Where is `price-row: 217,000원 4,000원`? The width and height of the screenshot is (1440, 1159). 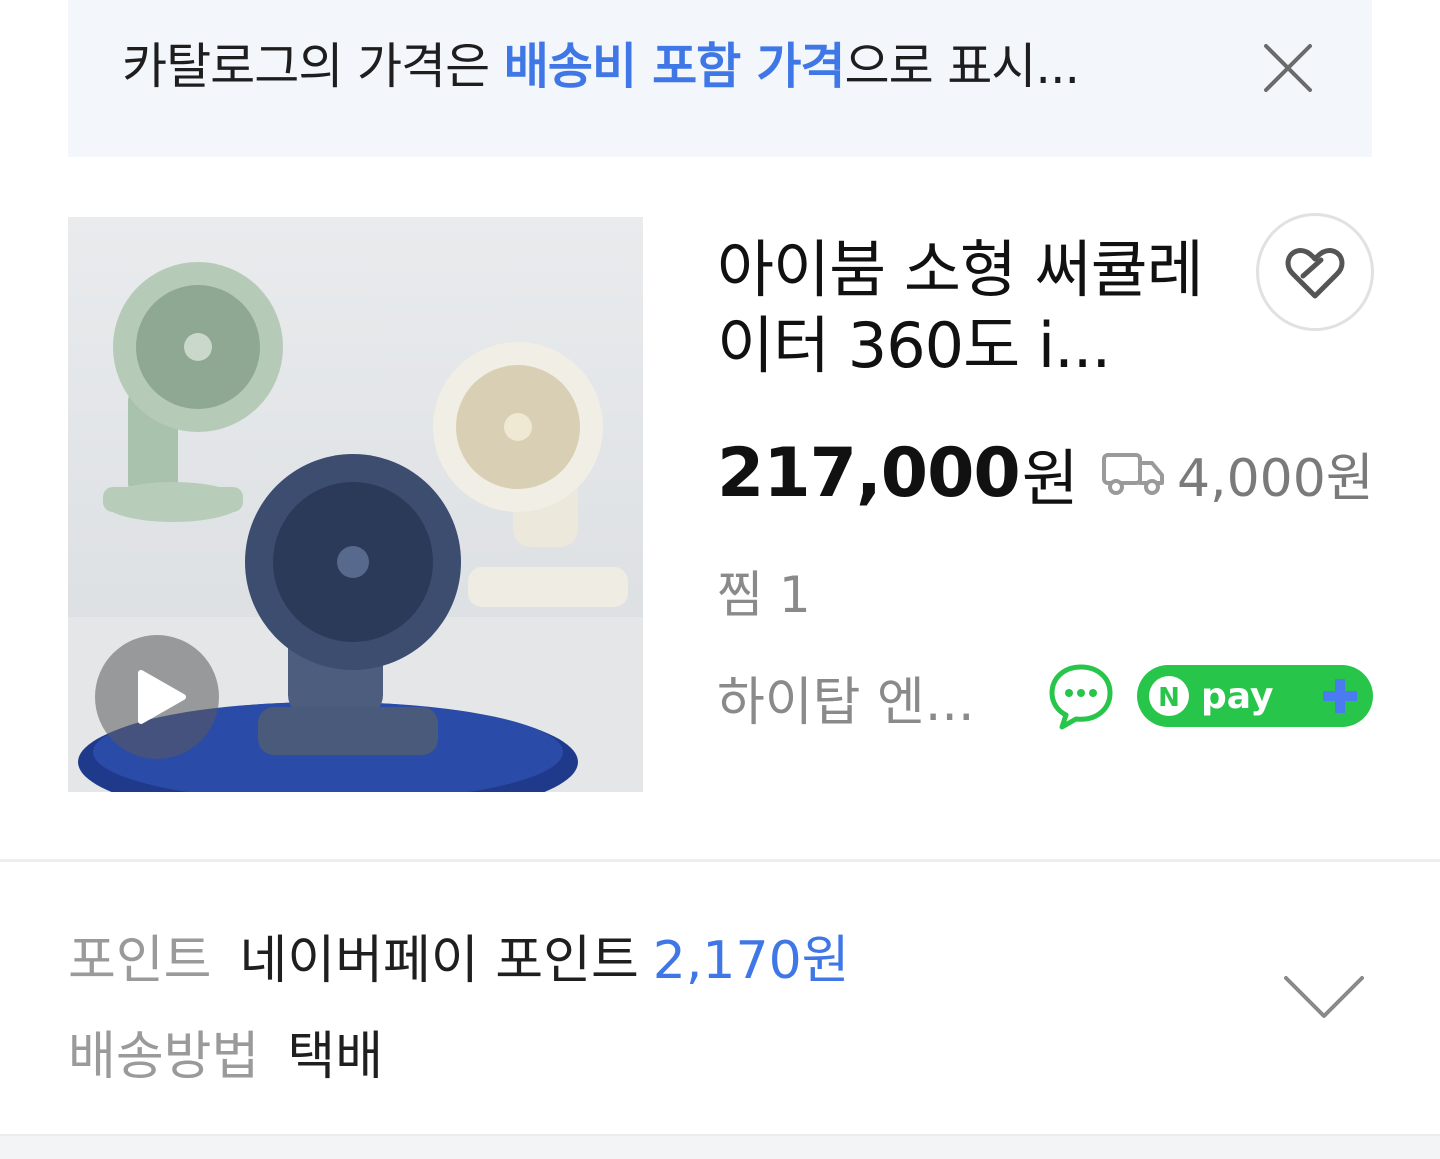
price-row: 217,000원 4,000원 is located at coordinates (1045, 472).